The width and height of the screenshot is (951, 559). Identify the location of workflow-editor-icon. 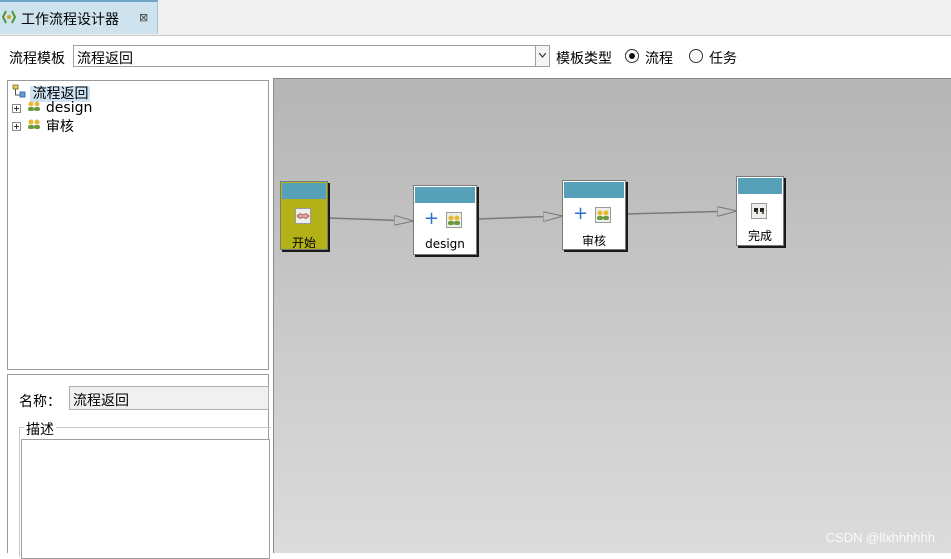
(9, 17).